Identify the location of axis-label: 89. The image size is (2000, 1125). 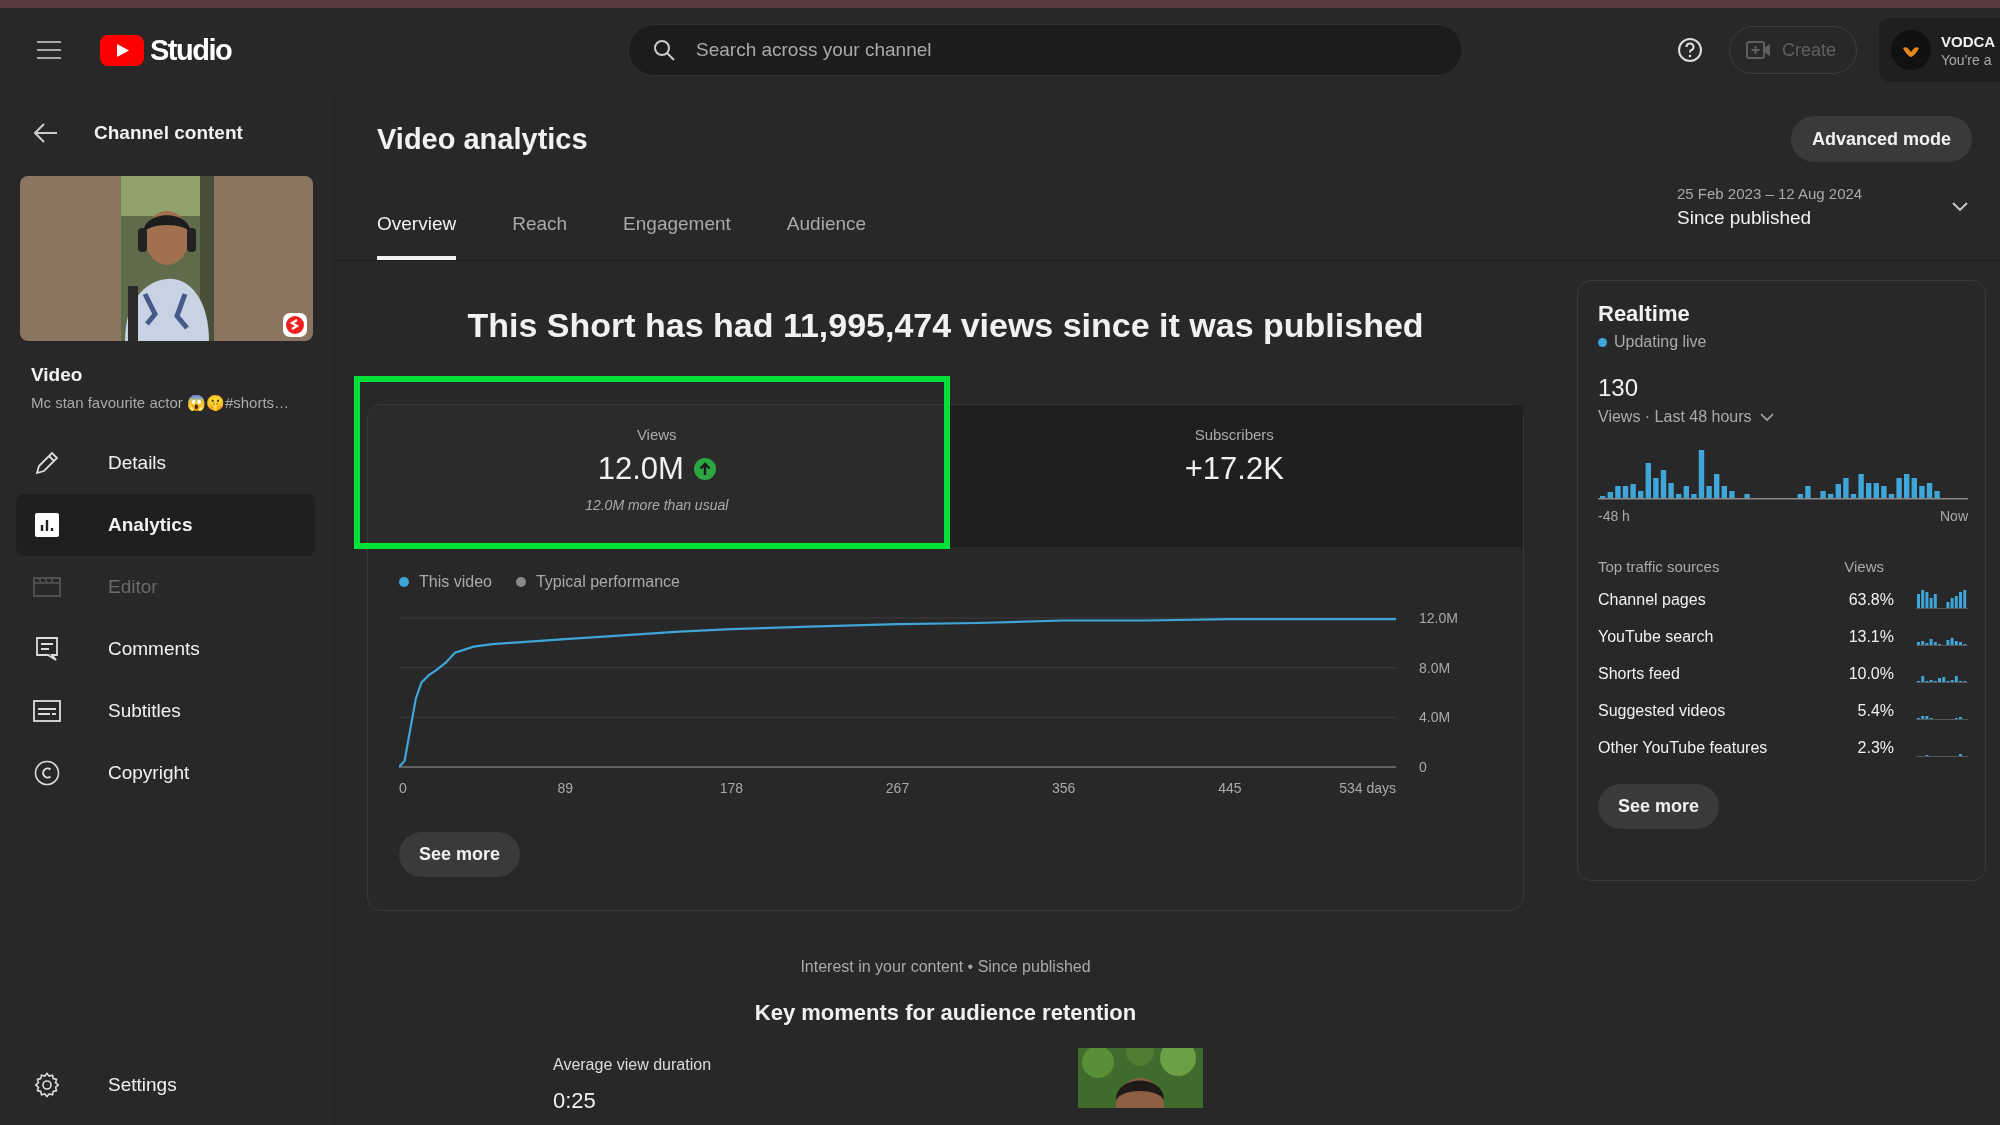
(565, 788).